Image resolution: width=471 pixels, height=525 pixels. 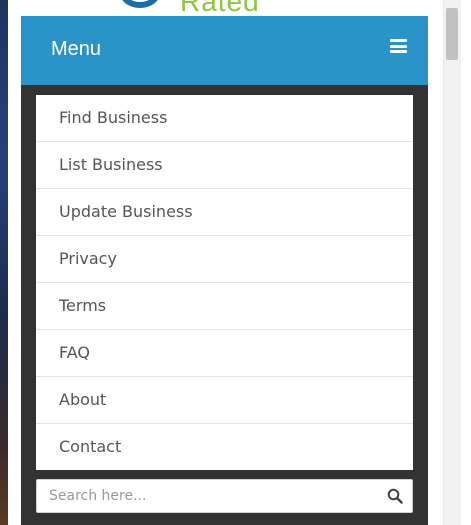 I want to click on window-edge, so click(x=466, y=262).